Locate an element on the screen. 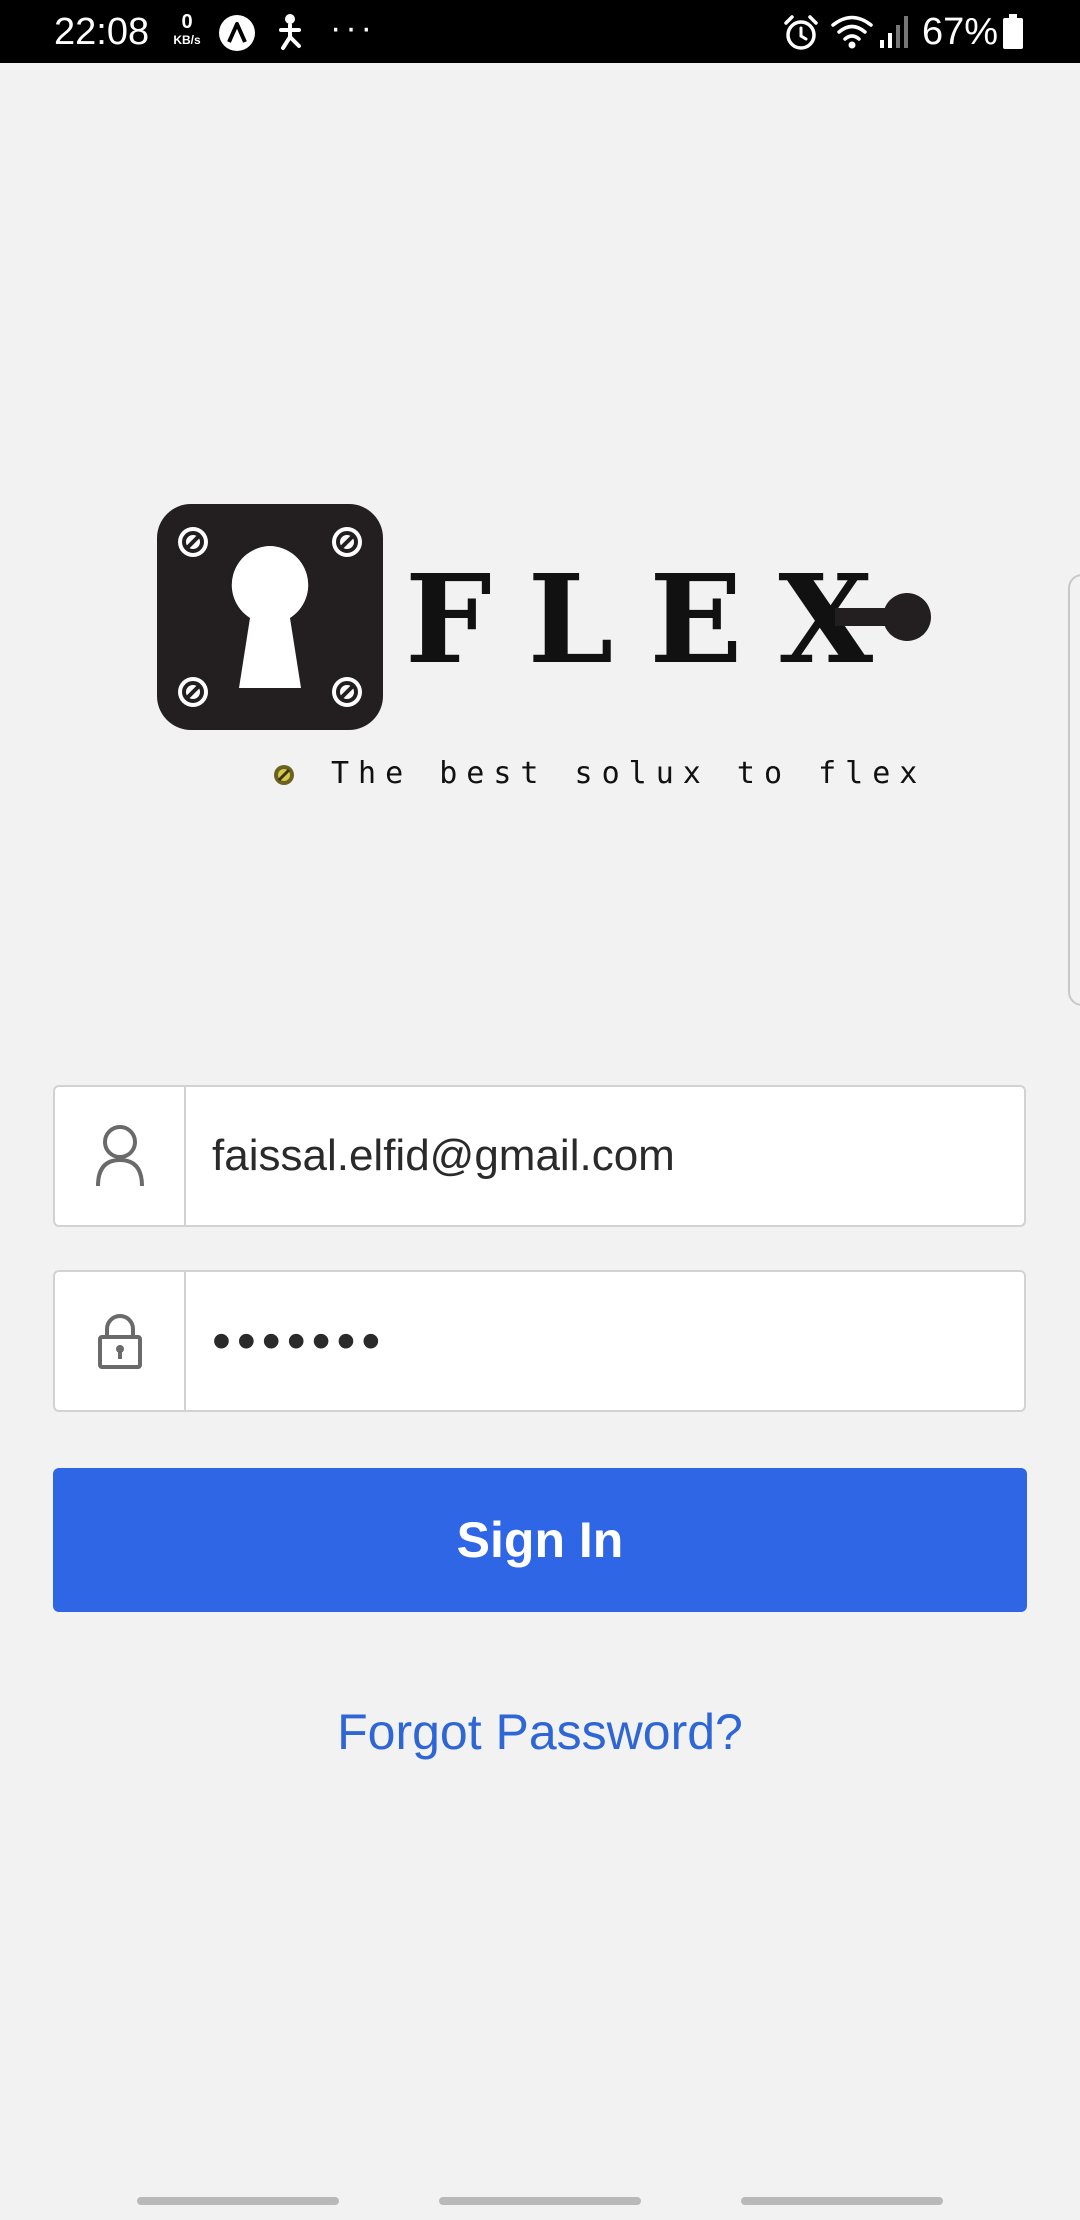 This screenshot has height=2220, width=1080. password-field-icon-box is located at coordinates (120, 1341).